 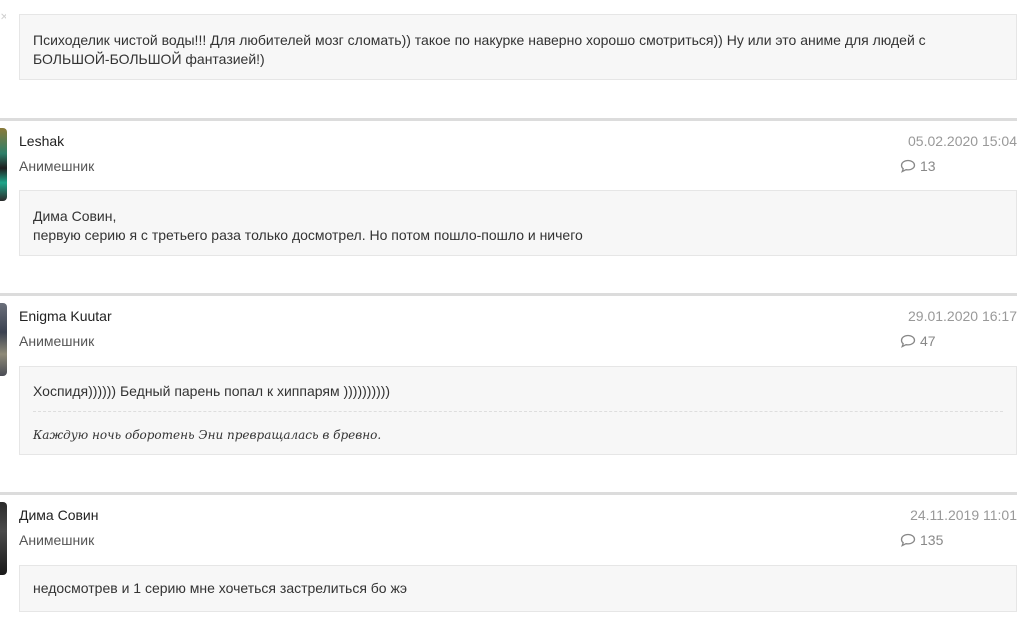 I want to click on author-name: Дима Совин, so click(x=59, y=515).